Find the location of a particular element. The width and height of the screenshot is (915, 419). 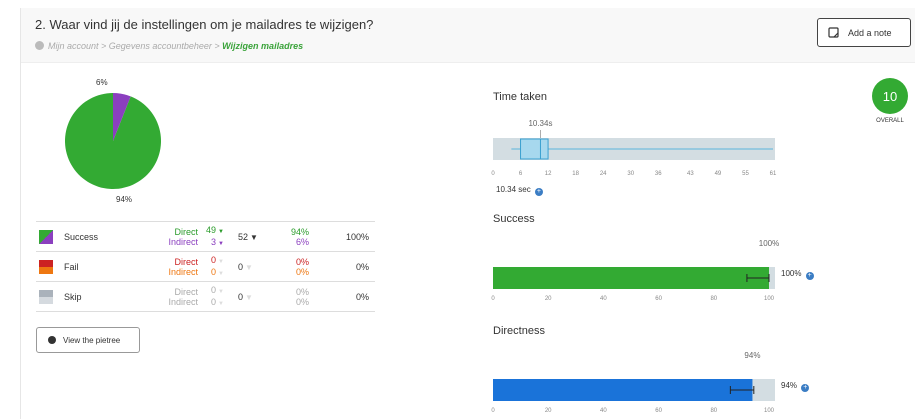

fail-swatch is located at coordinates (46, 266).